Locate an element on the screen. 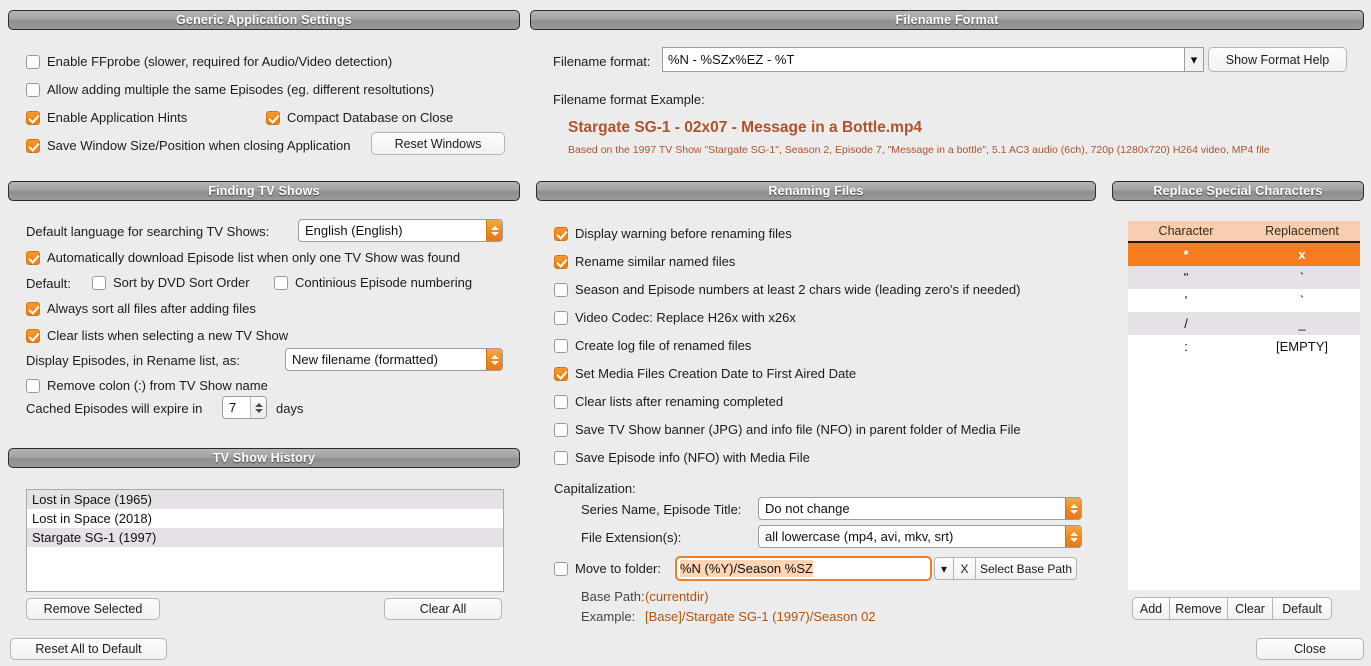 This screenshot has height=666, width=1371. clear-all-button: Clear All is located at coordinates (443, 609).